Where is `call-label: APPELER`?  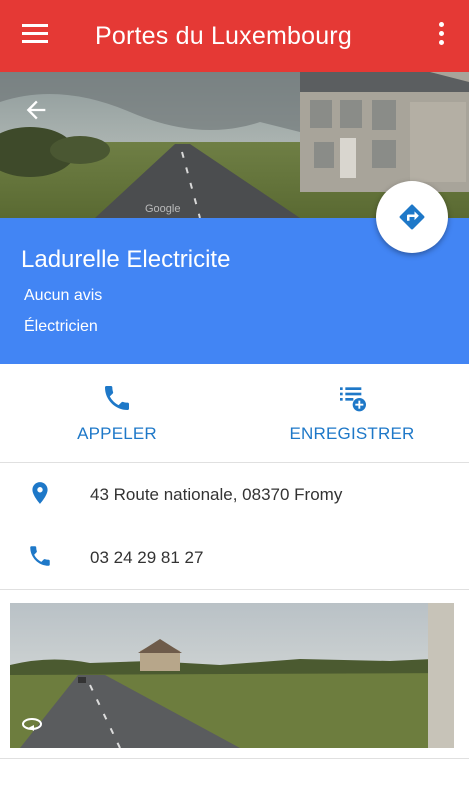
call-label: APPELER is located at coordinates (117, 433).